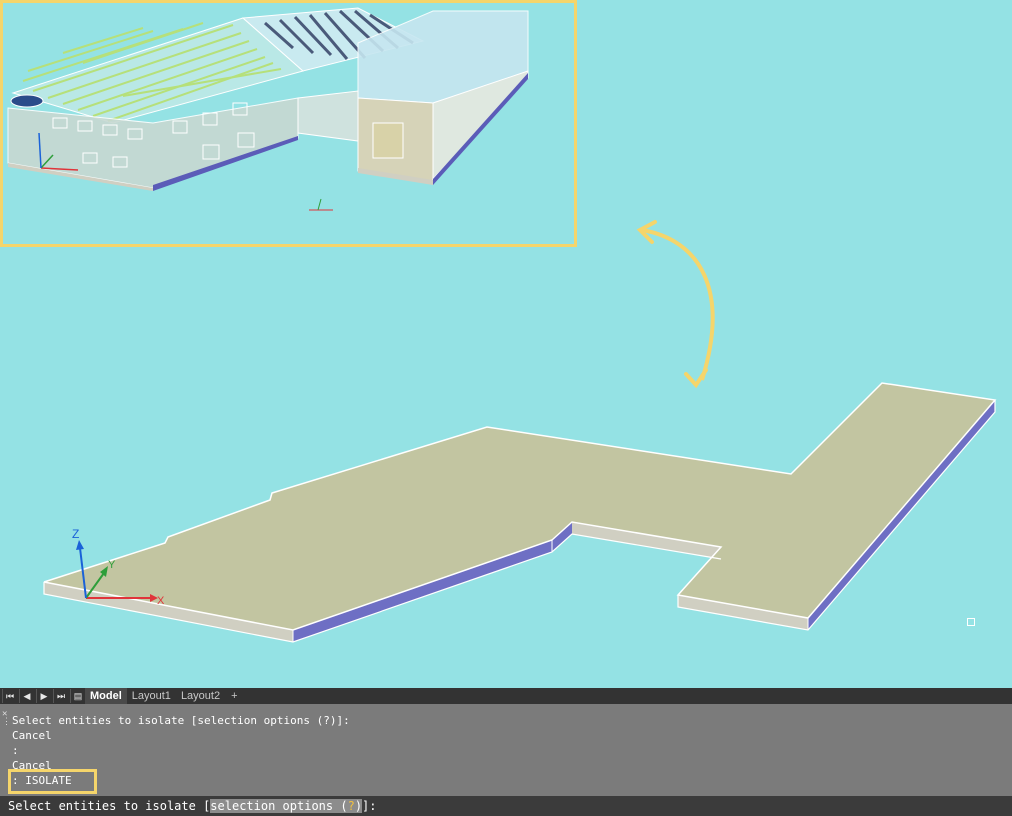 This screenshot has width=1012, height=816. Describe the element at coordinates (6, 718) in the screenshot. I see `panel-grip-icon: ✕ ⋮` at that location.